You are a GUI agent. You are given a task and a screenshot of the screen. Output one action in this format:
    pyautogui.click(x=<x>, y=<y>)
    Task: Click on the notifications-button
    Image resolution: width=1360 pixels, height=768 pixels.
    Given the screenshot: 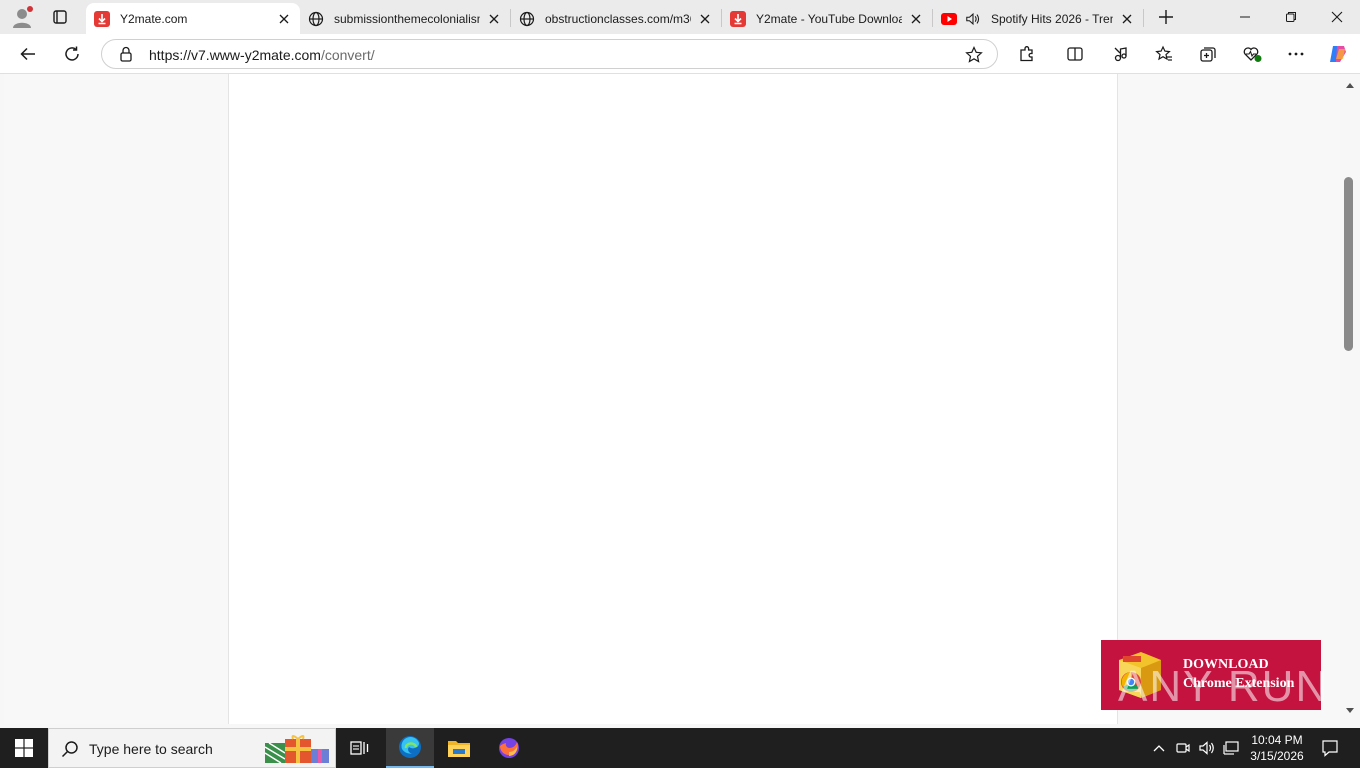 What is the action you would take?
    pyautogui.click(x=1330, y=748)
    